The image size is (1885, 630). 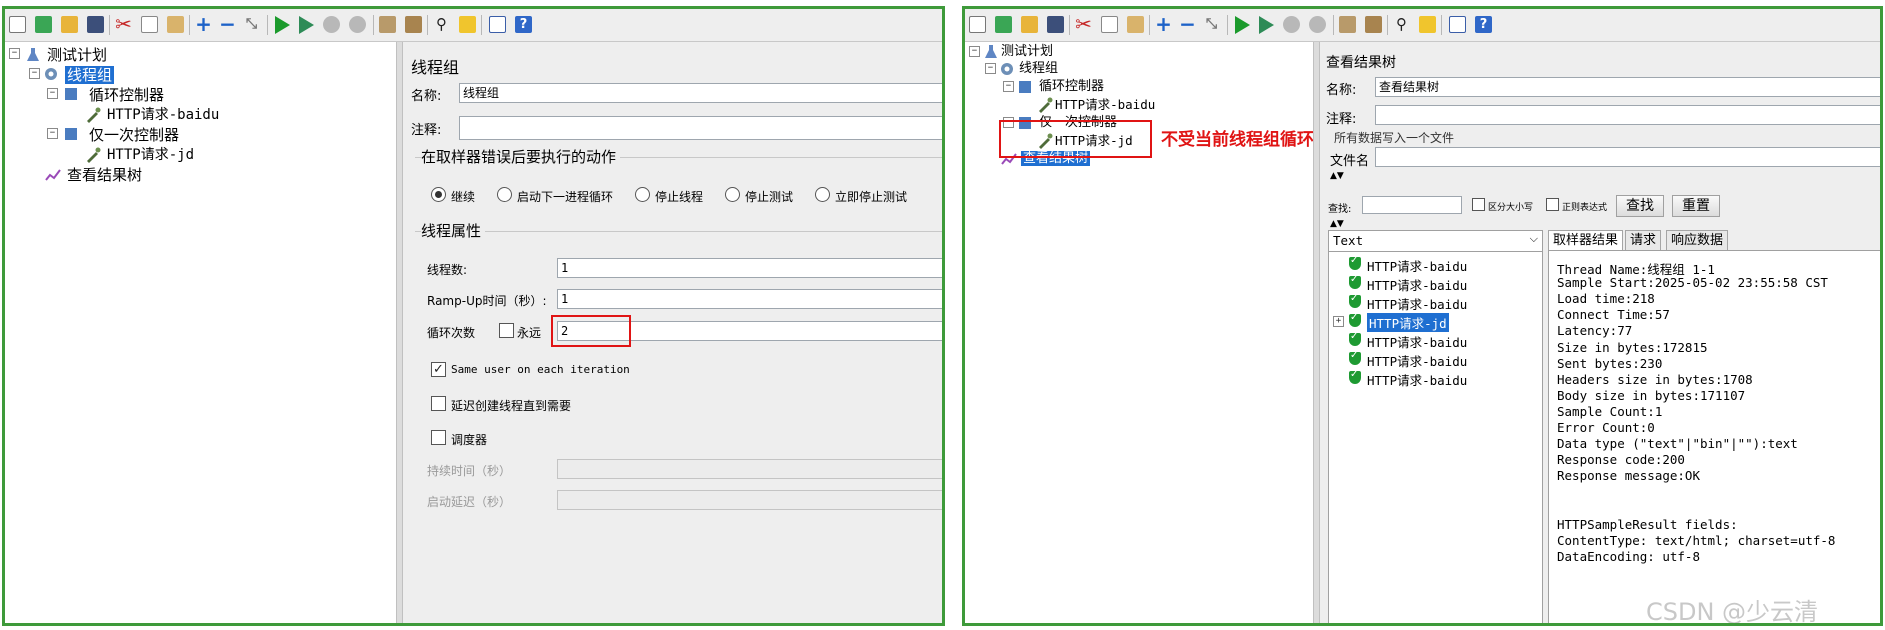 I want to click on tree-node-results-tree: 查看结果树, so click(x=104, y=175).